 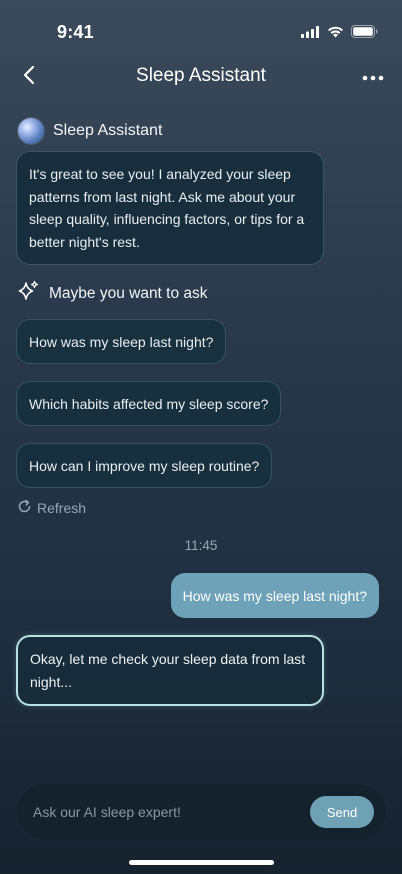 I want to click on send-button: Send, so click(x=342, y=812).